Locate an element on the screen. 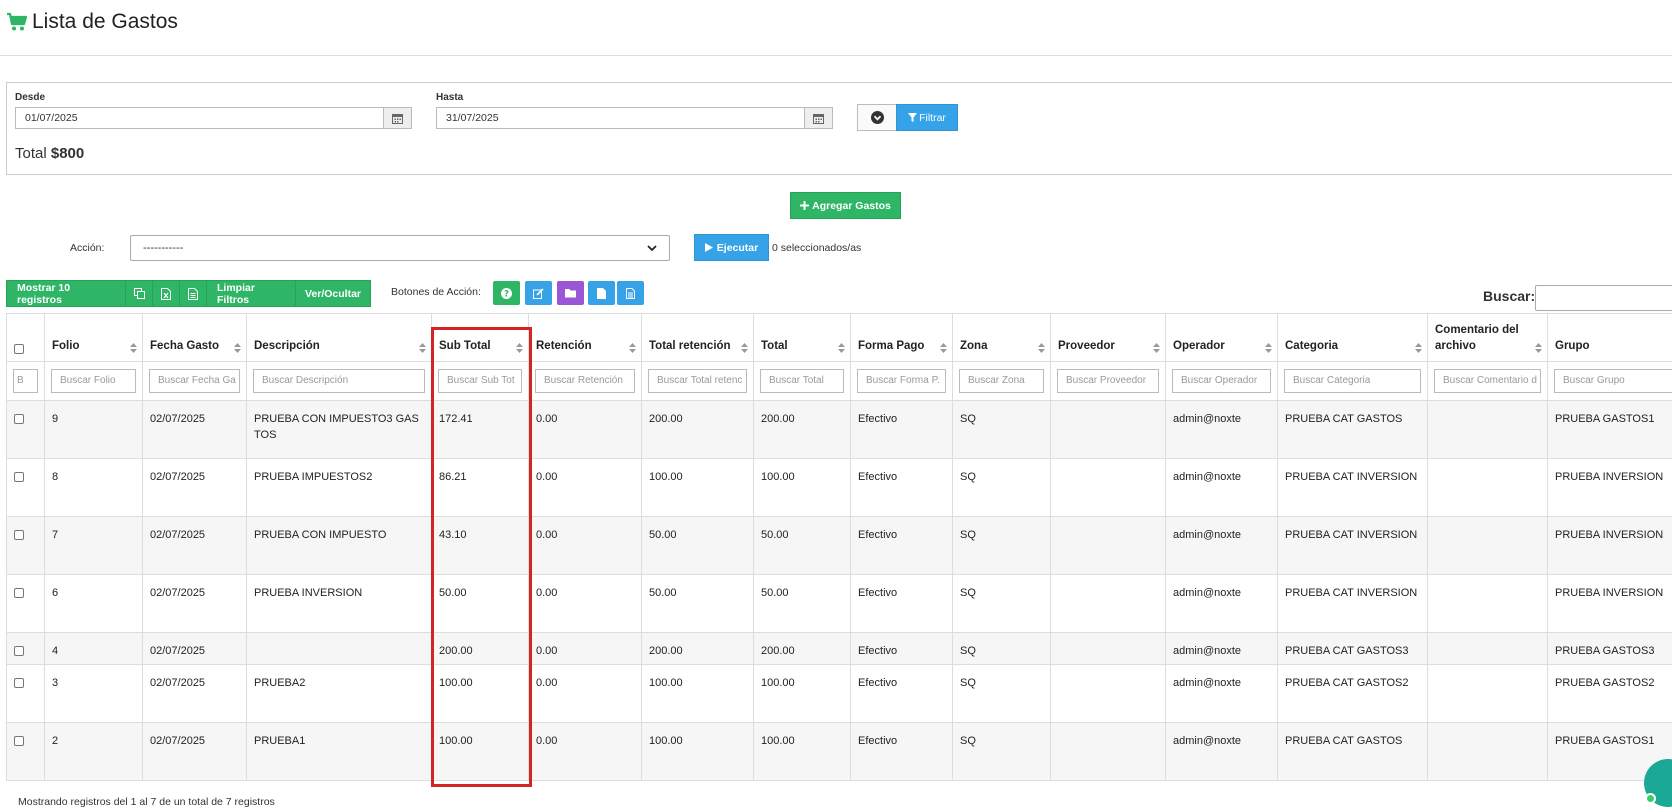  column-header: Retención is located at coordinates (585, 337).